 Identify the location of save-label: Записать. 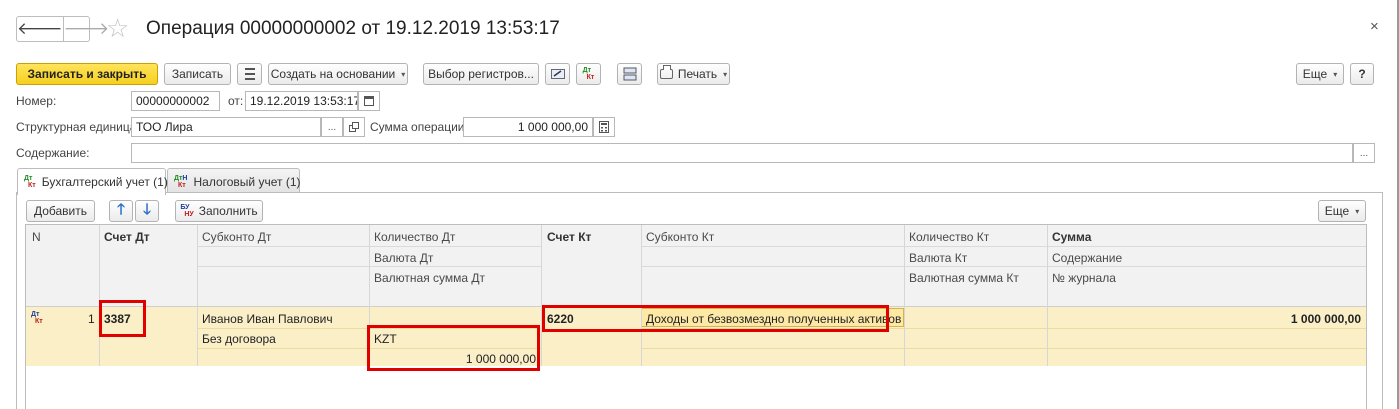
(197, 74).